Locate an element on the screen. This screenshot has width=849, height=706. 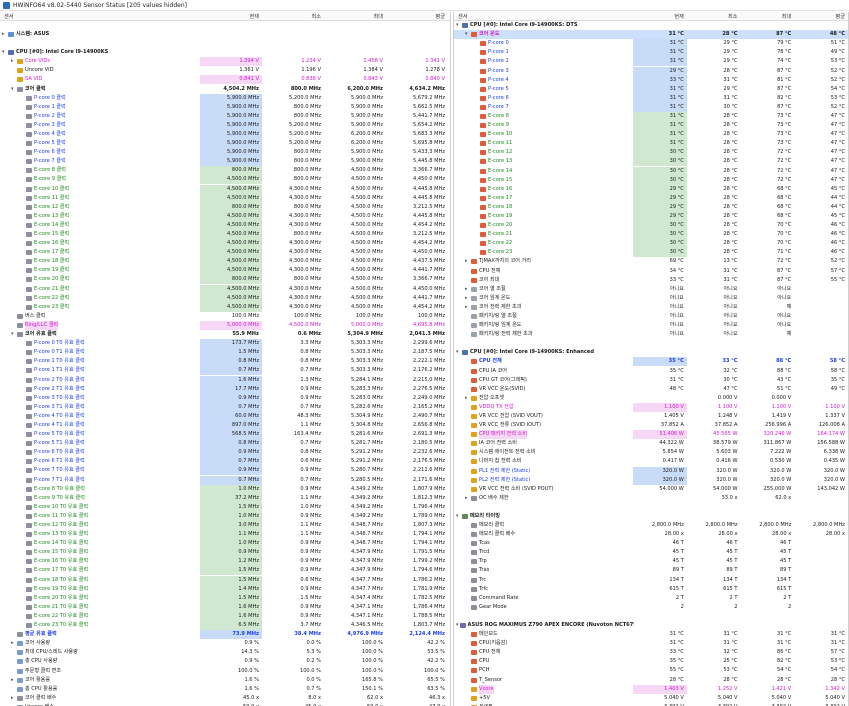
sensor-row: ▸ 코어 클럭 배수 45.0 x 8.0 x 62.0 x 46.3 x is located at coordinates (225, 698).